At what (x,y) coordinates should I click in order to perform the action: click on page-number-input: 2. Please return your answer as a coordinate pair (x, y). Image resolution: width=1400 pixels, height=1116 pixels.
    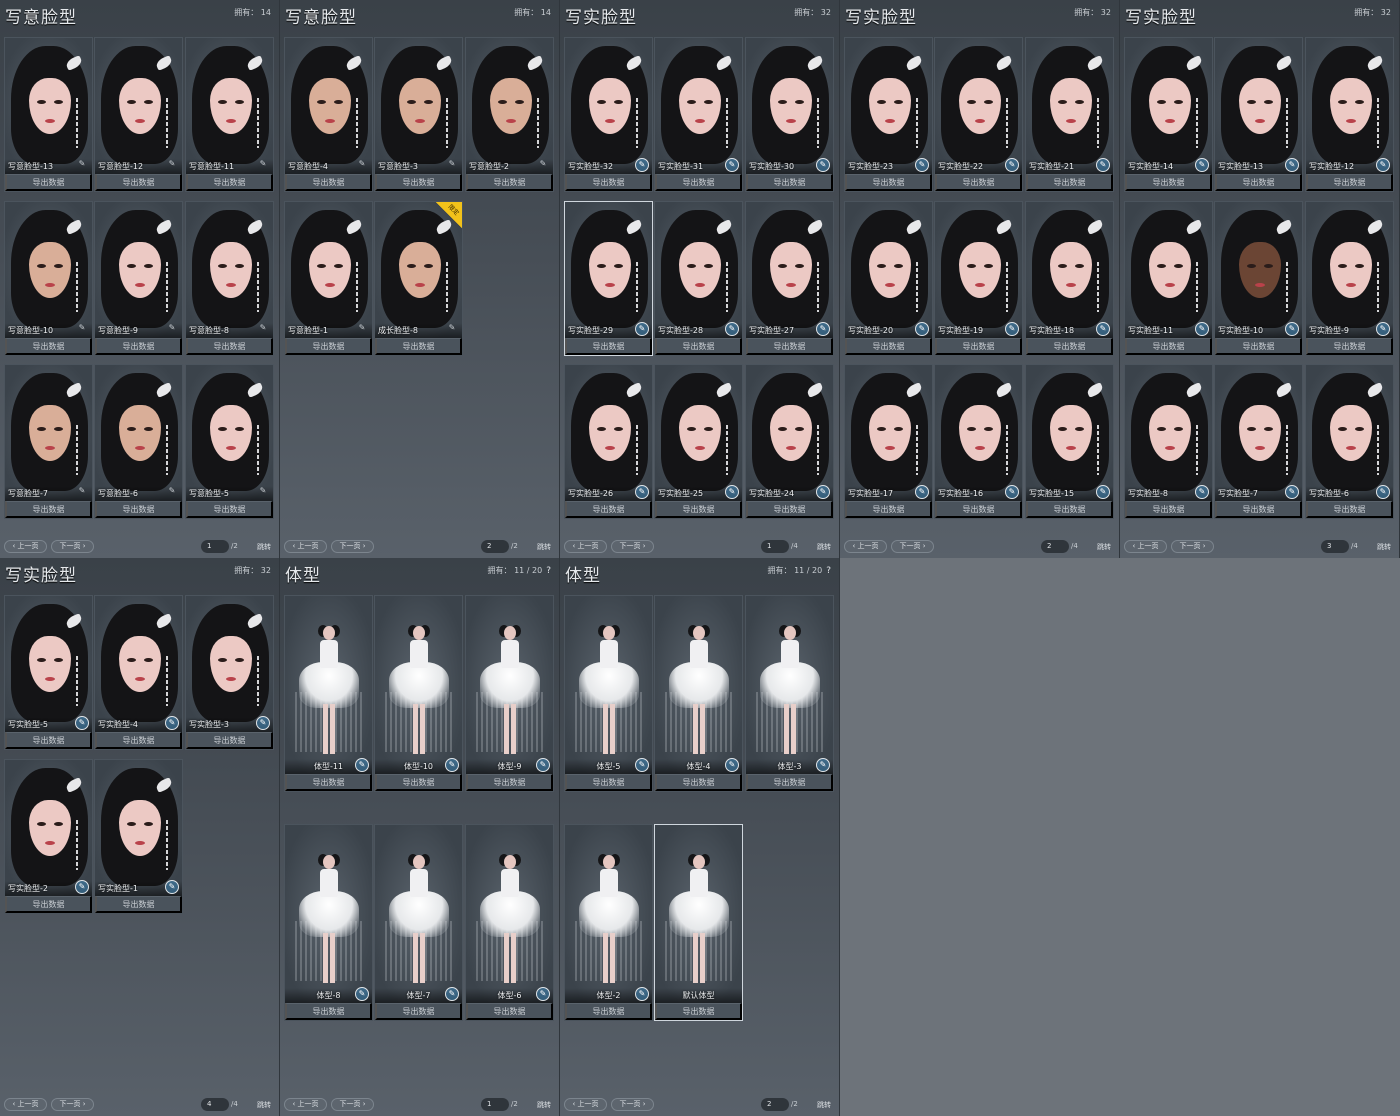
    Looking at the image, I should click on (775, 1104).